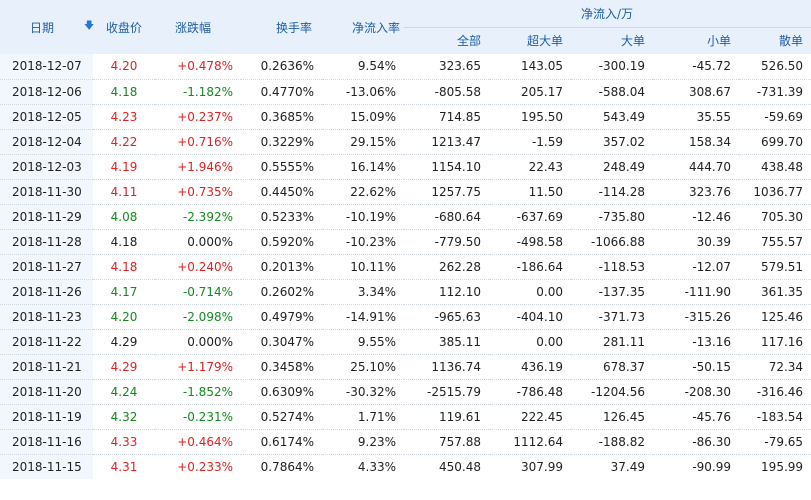  What do you see at coordinates (446, 367) in the screenshot?
I see `cell-all: 1136.74` at bounding box center [446, 367].